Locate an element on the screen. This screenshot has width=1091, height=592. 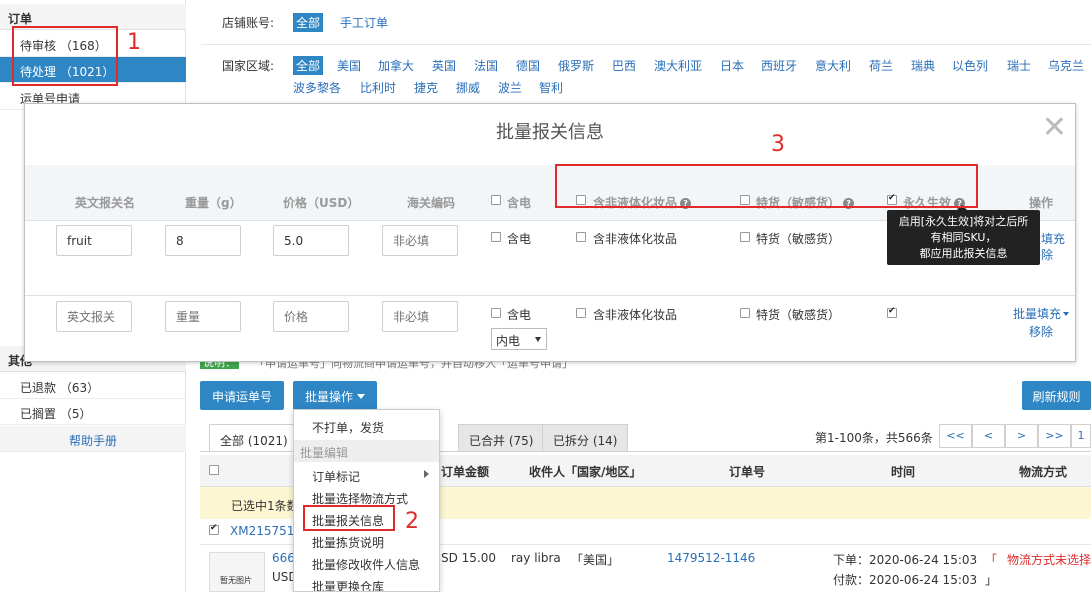
refresh-rules-button: 刷新规则 is located at coordinates (1056, 395).